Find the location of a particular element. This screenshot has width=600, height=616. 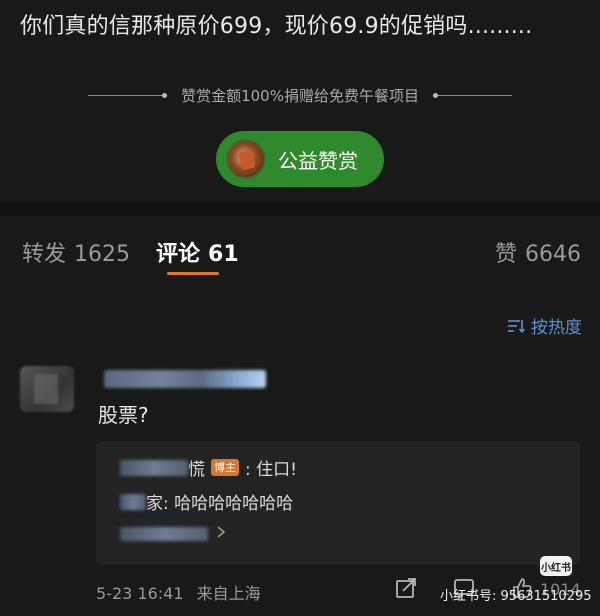

share-icon is located at coordinates (407, 589).